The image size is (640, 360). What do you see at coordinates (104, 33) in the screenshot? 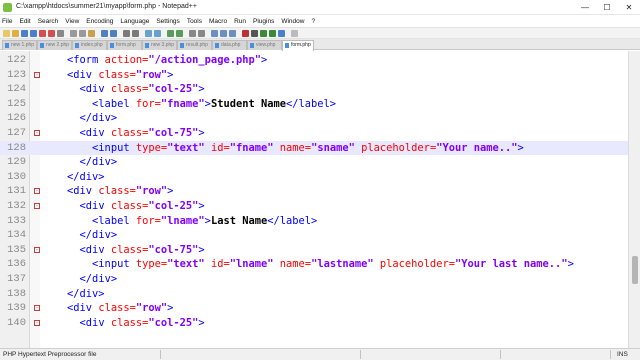
I see `undo-icon` at bounding box center [104, 33].